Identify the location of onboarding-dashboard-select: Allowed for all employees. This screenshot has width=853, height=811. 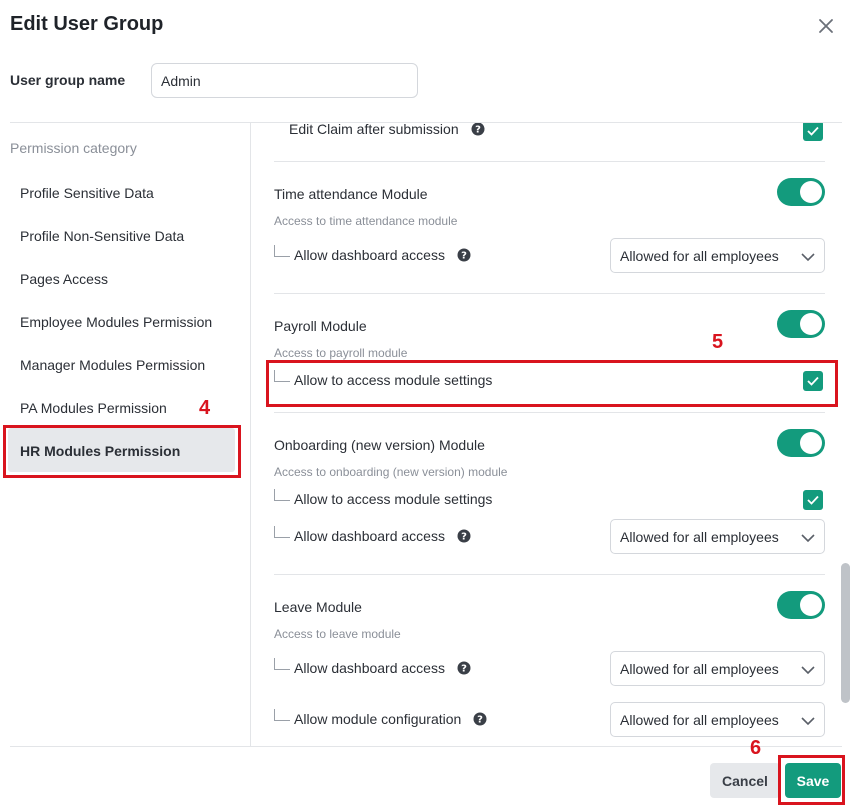
(717, 536).